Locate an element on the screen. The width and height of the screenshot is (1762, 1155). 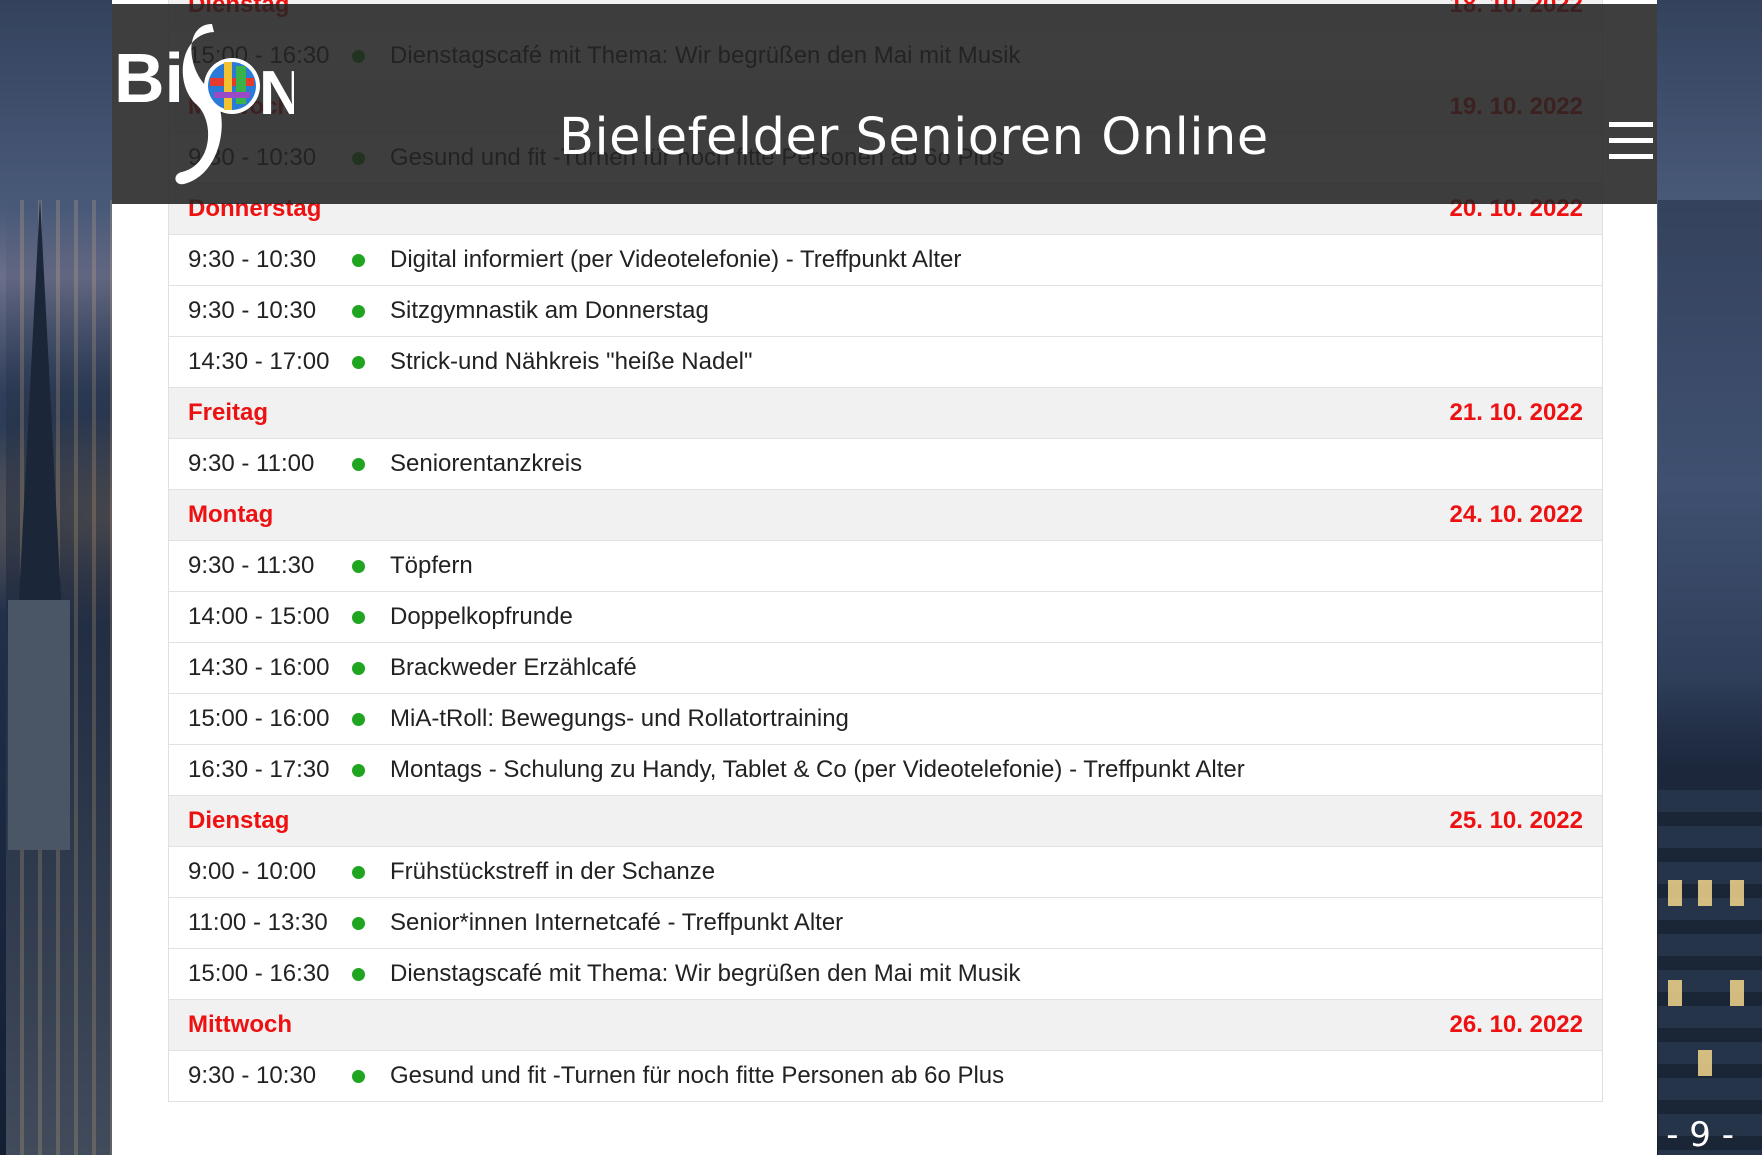
church-tower is located at coordinates (39, 725).